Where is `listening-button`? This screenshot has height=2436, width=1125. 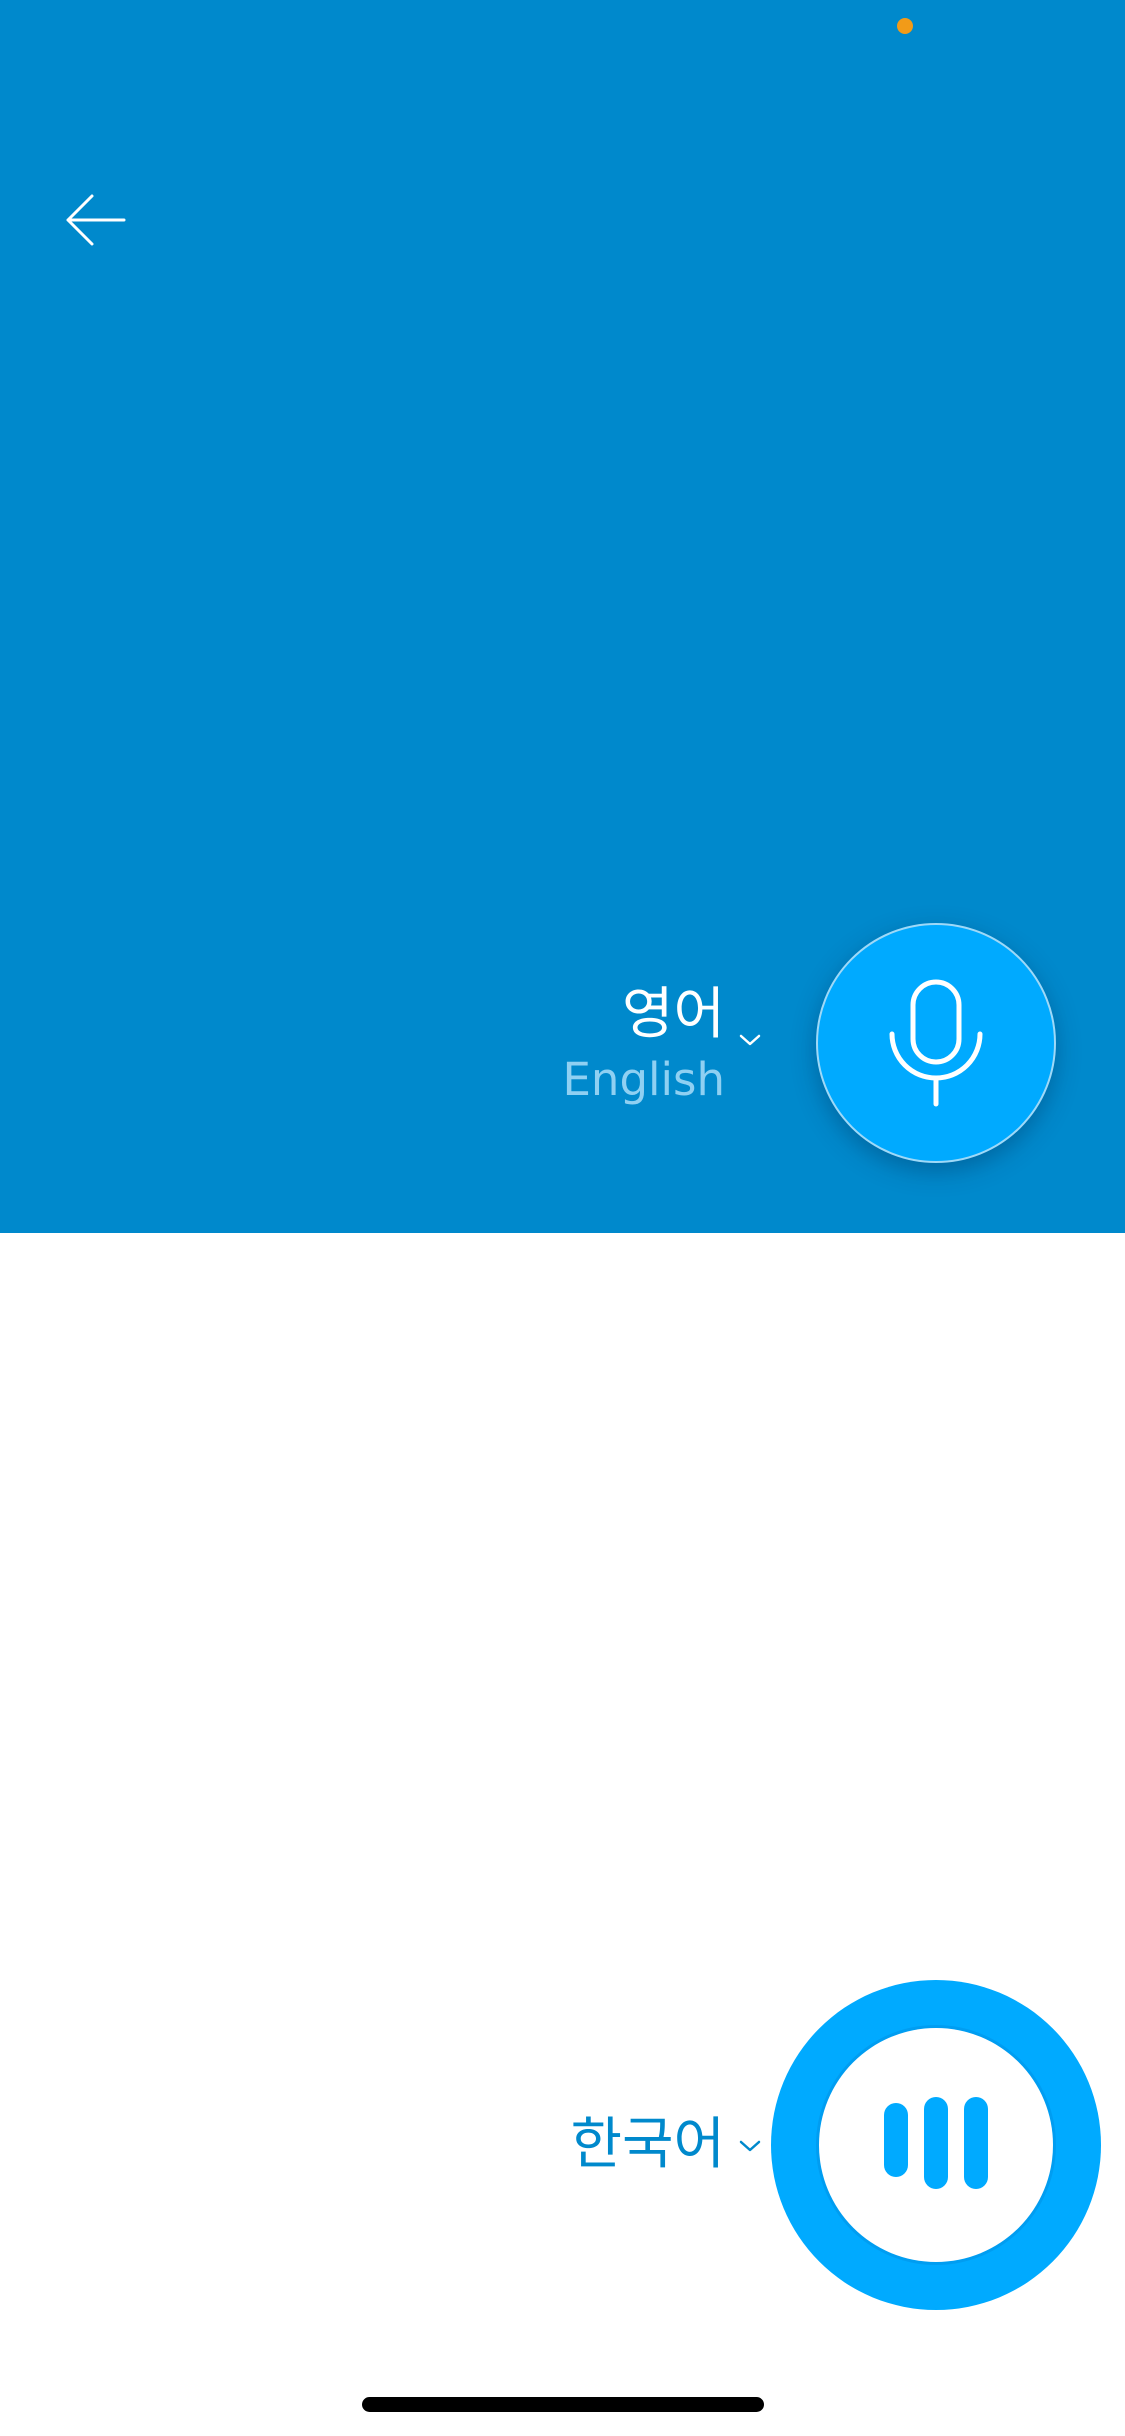 listening-button is located at coordinates (936, 2145).